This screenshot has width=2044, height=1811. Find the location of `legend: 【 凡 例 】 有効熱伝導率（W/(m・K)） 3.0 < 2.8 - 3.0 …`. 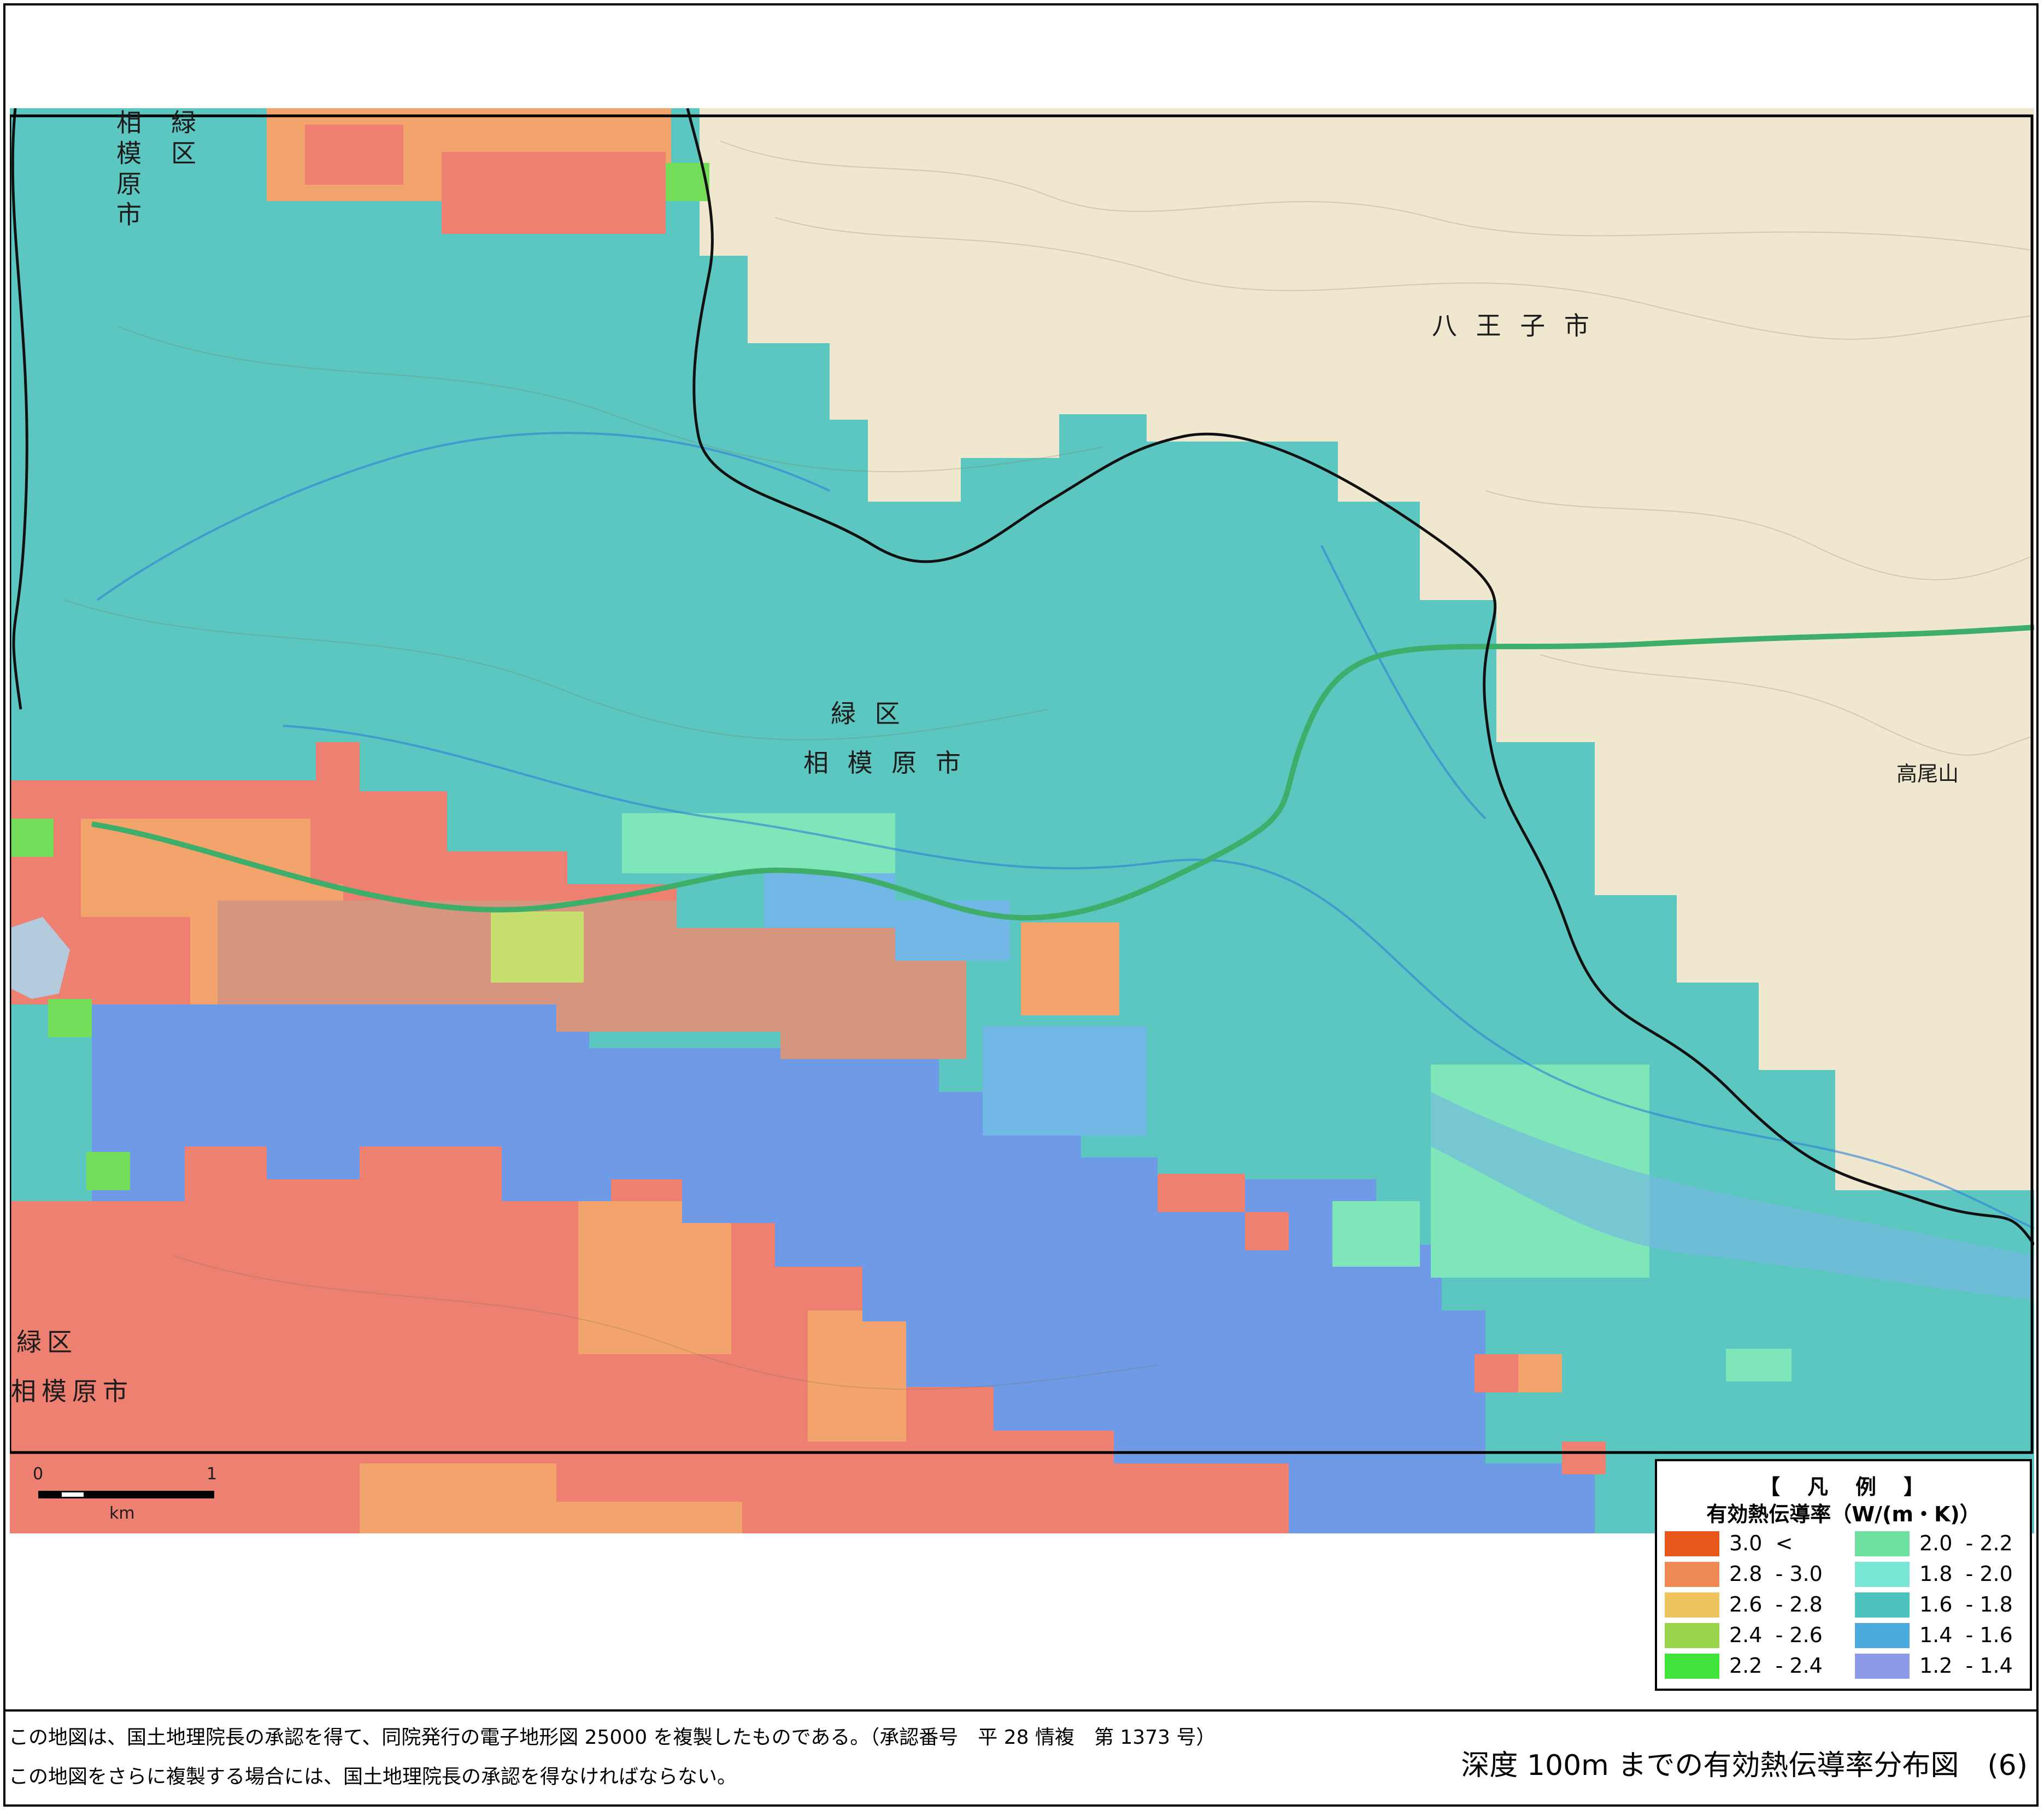

legend: 【 凡 例 】 有効熱伝導率（W/(m・K)） 3.0 < 2.8 - 3.0 … is located at coordinates (1843, 1575).